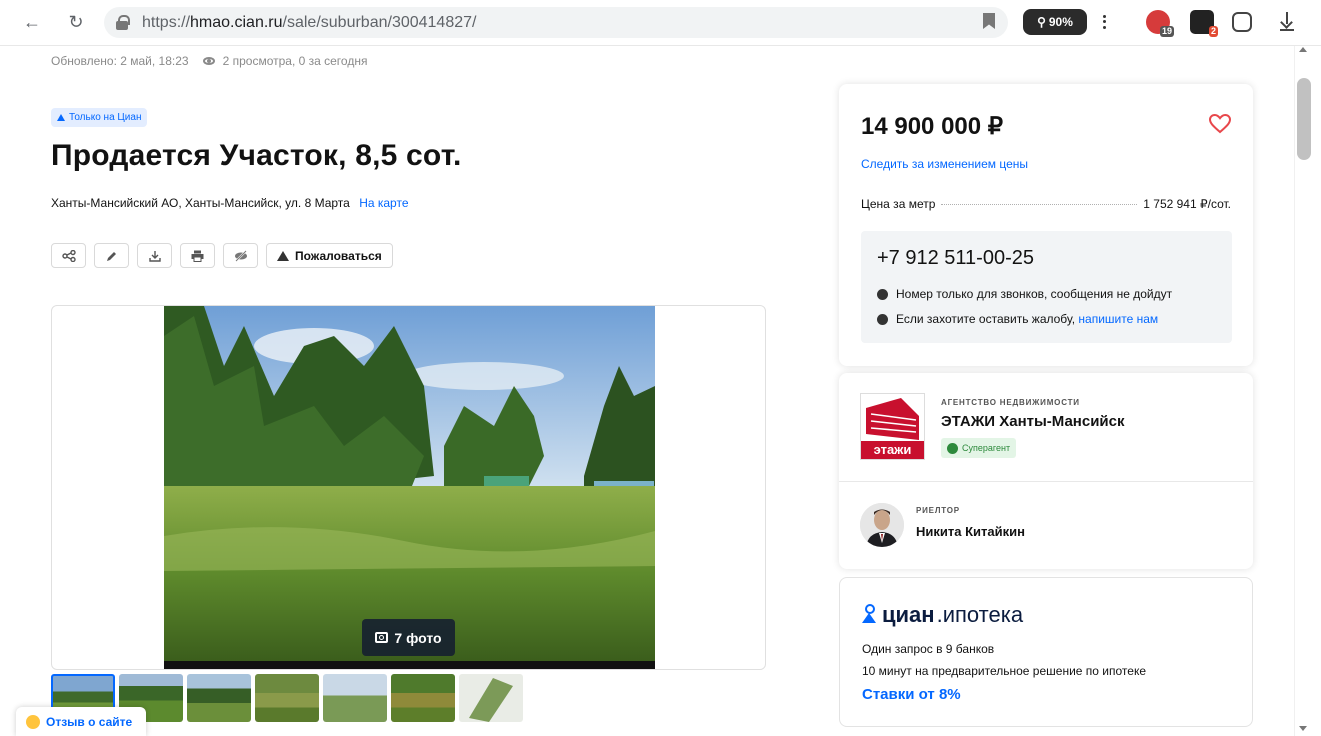  I want to click on note-button, so click(111, 255).